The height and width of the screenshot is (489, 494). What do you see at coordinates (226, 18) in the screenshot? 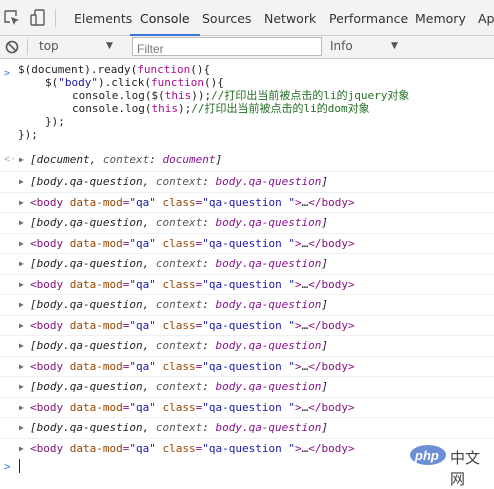
I see `tab-sources: Sources` at bounding box center [226, 18].